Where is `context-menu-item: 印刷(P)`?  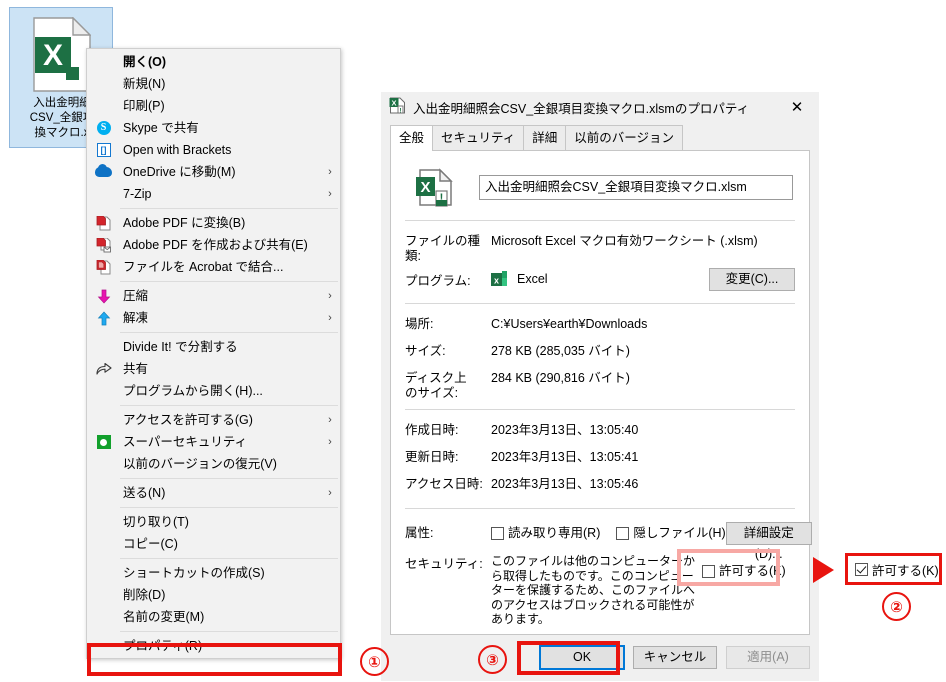 context-menu-item: 印刷(P) is located at coordinates (213, 106).